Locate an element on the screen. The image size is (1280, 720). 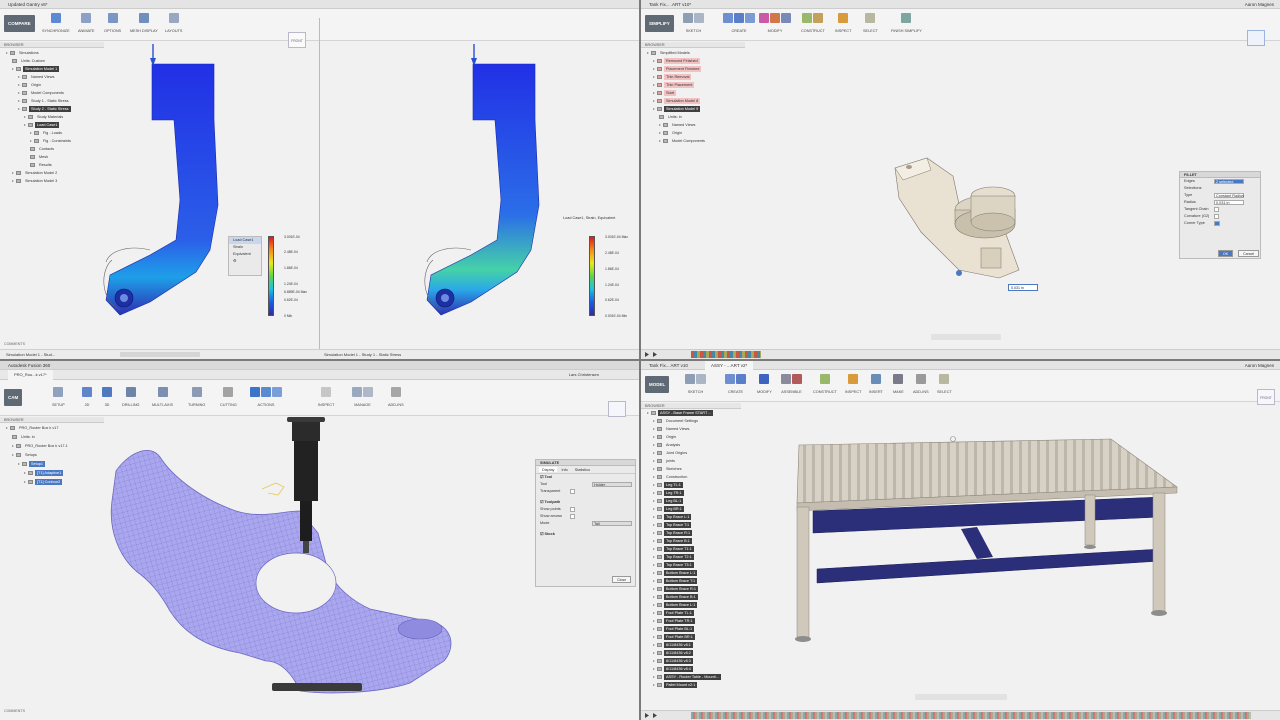
legend-value: 0.001E-04 Min is located at coordinates (616, 316).